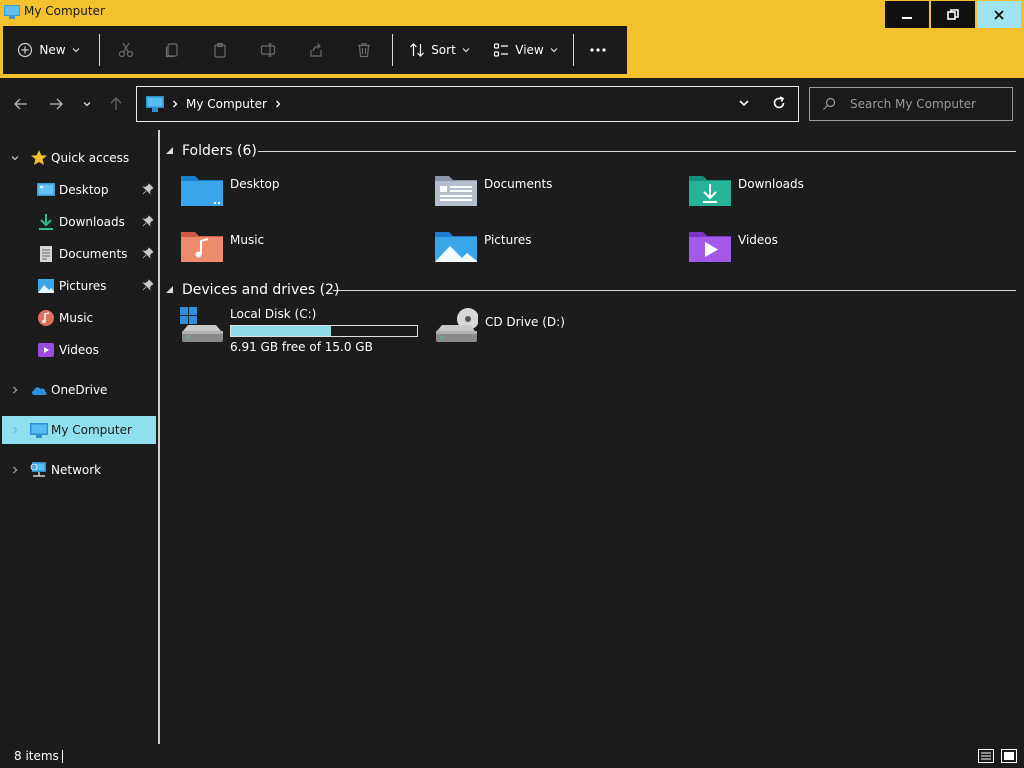 The width and height of the screenshot is (1024, 768). What do you see at coordinates (49, 50) in the screenshot?
I see `new-button: New` at bounding box center [49, 50].